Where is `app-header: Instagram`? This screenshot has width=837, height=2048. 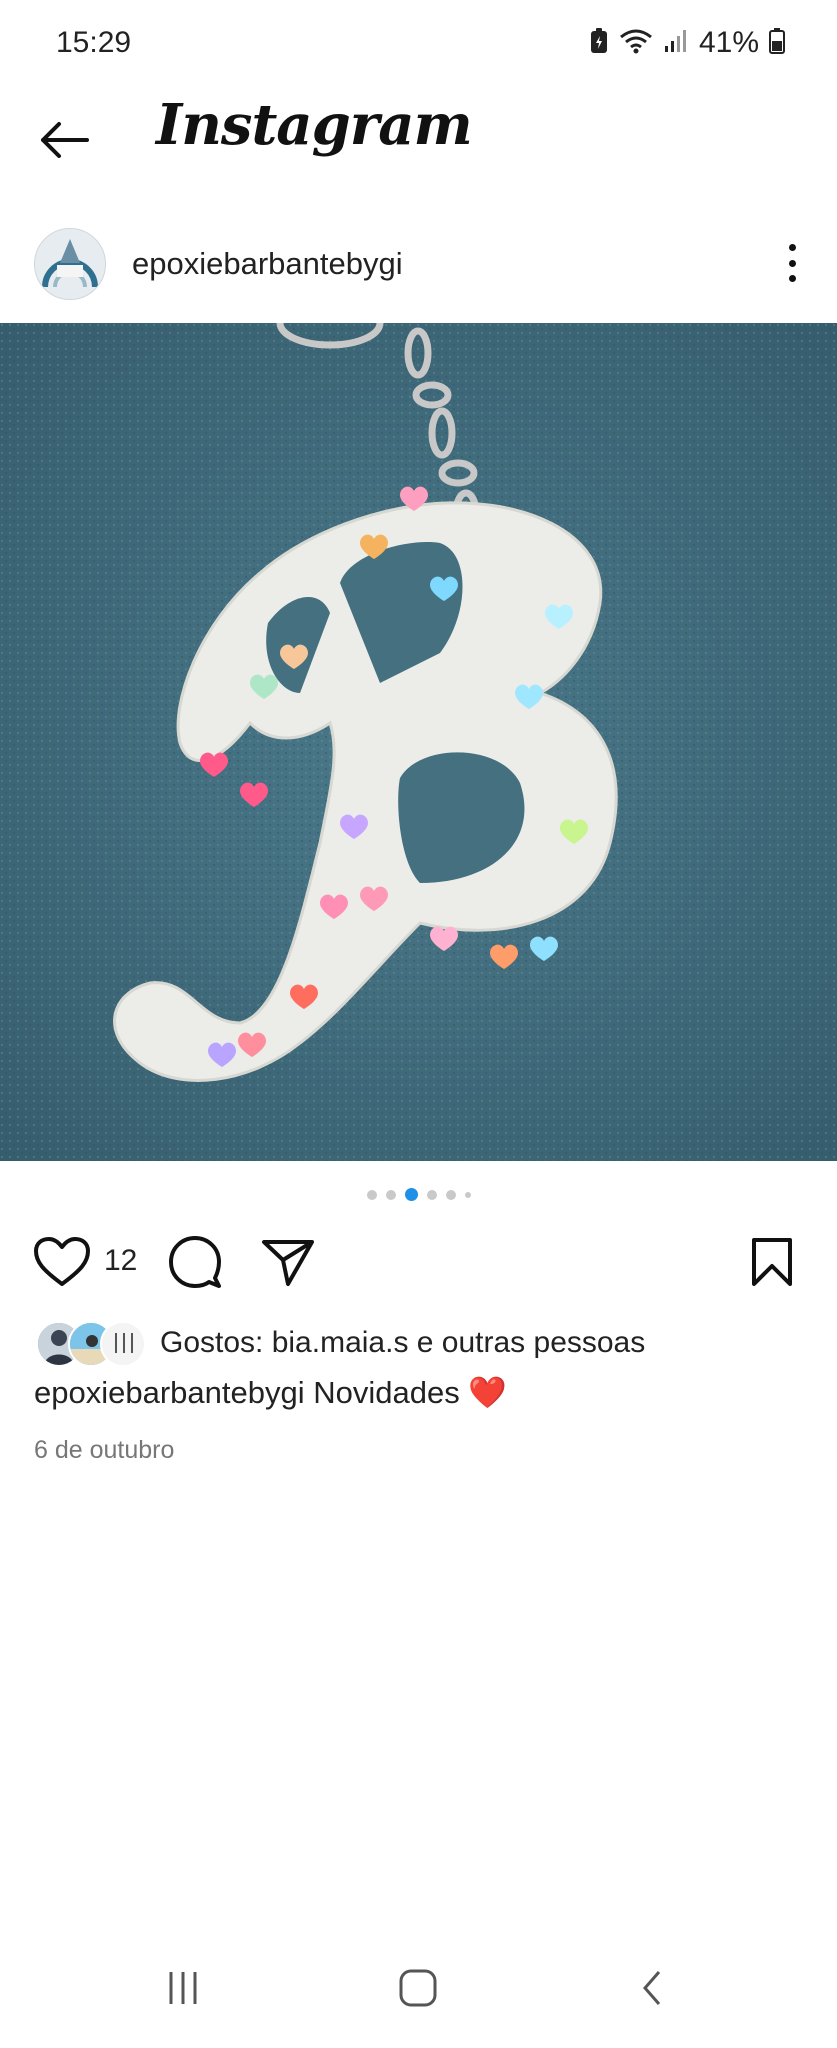 app-header: Instagram is located at coordinates (418, 140).